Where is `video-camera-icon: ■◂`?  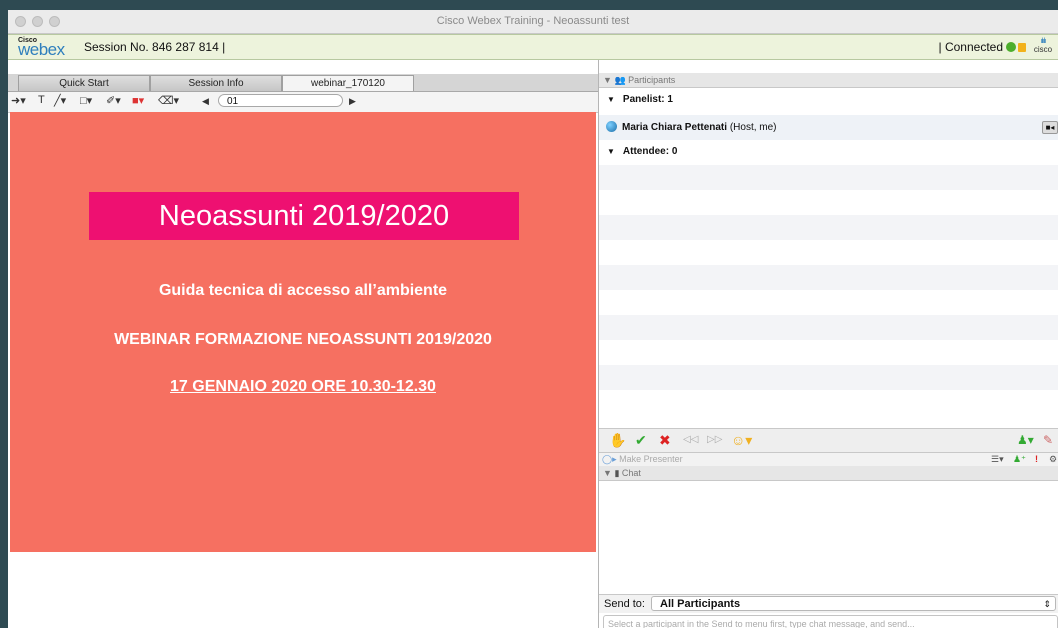 video-camera-icon: ■◂ is located at coordinates (1050, 127).